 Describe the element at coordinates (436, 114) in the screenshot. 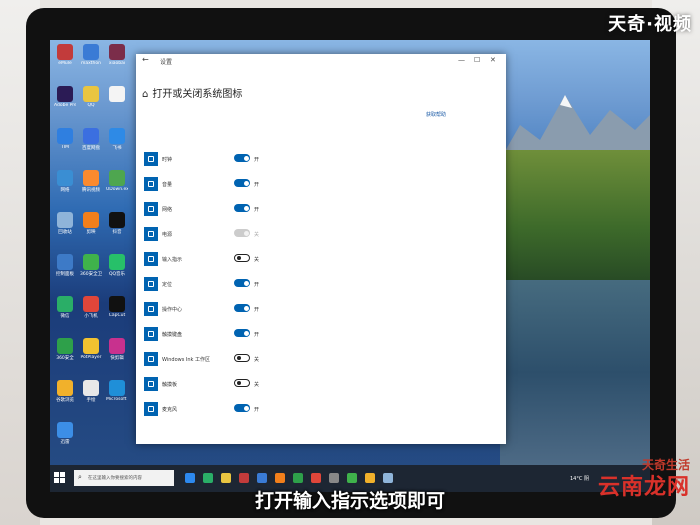

I see `help-link: 获取帮助` at that location.